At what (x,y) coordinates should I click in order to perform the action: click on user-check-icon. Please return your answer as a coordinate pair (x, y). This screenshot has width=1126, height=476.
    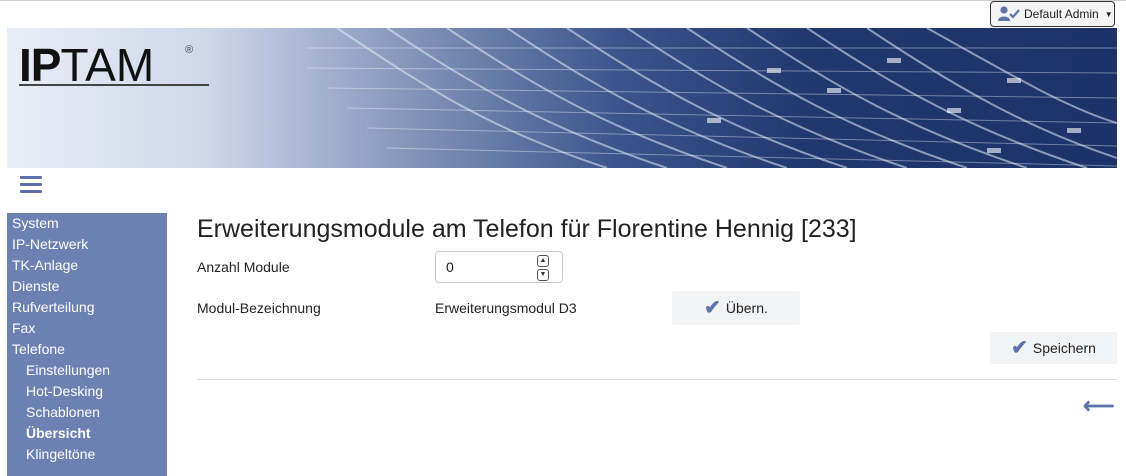
    Looking at the image, I should click on (1009, 13).